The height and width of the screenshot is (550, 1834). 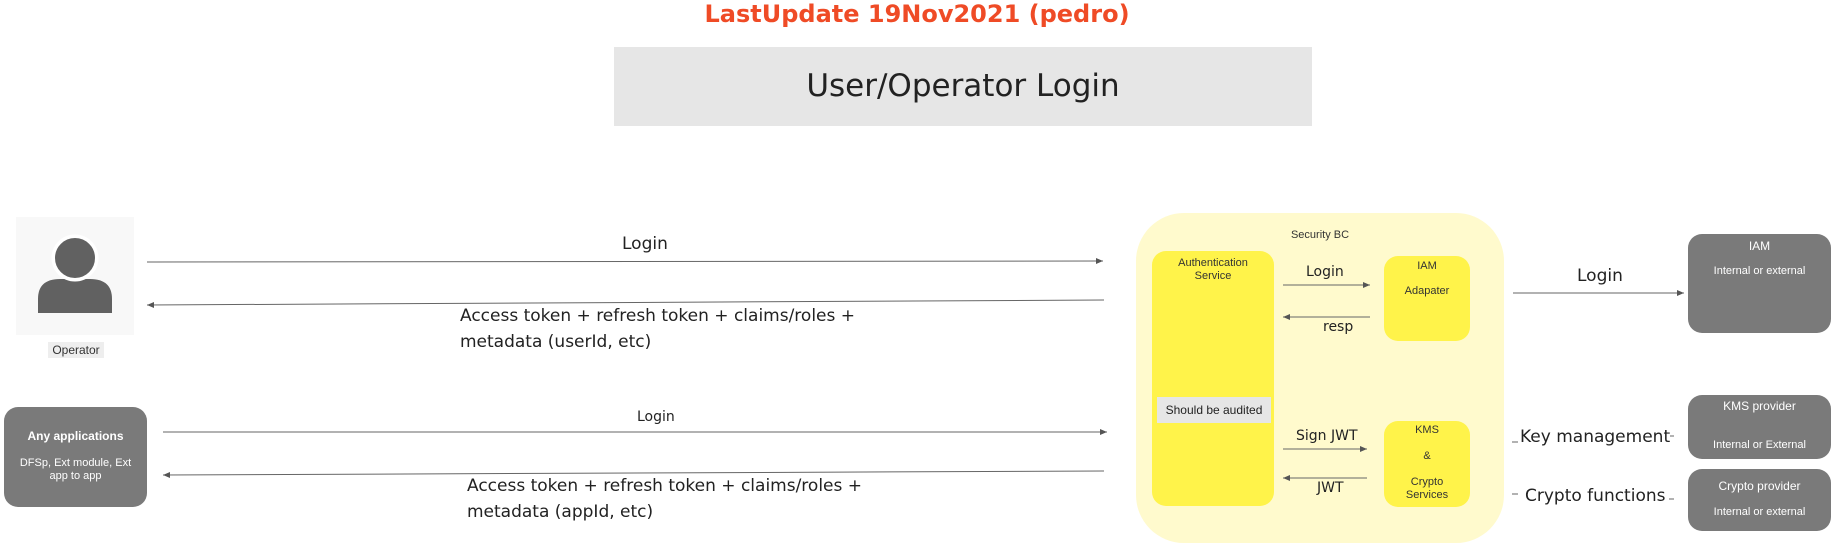 I want to click on label-inner-jwt: JWT, so click(x=1330, y=488).